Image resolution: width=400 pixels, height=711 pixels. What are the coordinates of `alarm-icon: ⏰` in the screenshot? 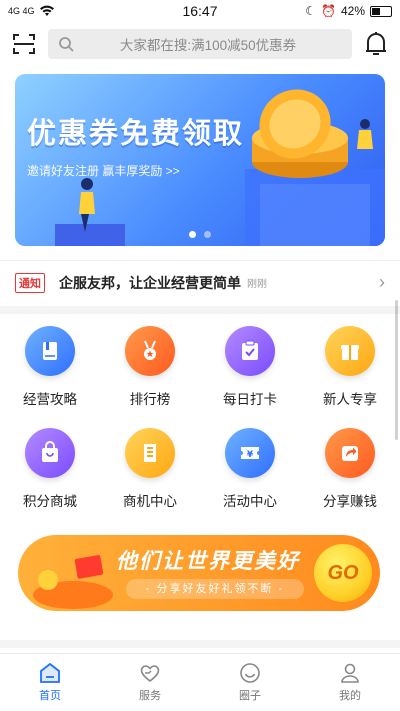 It's located at (328, 11).